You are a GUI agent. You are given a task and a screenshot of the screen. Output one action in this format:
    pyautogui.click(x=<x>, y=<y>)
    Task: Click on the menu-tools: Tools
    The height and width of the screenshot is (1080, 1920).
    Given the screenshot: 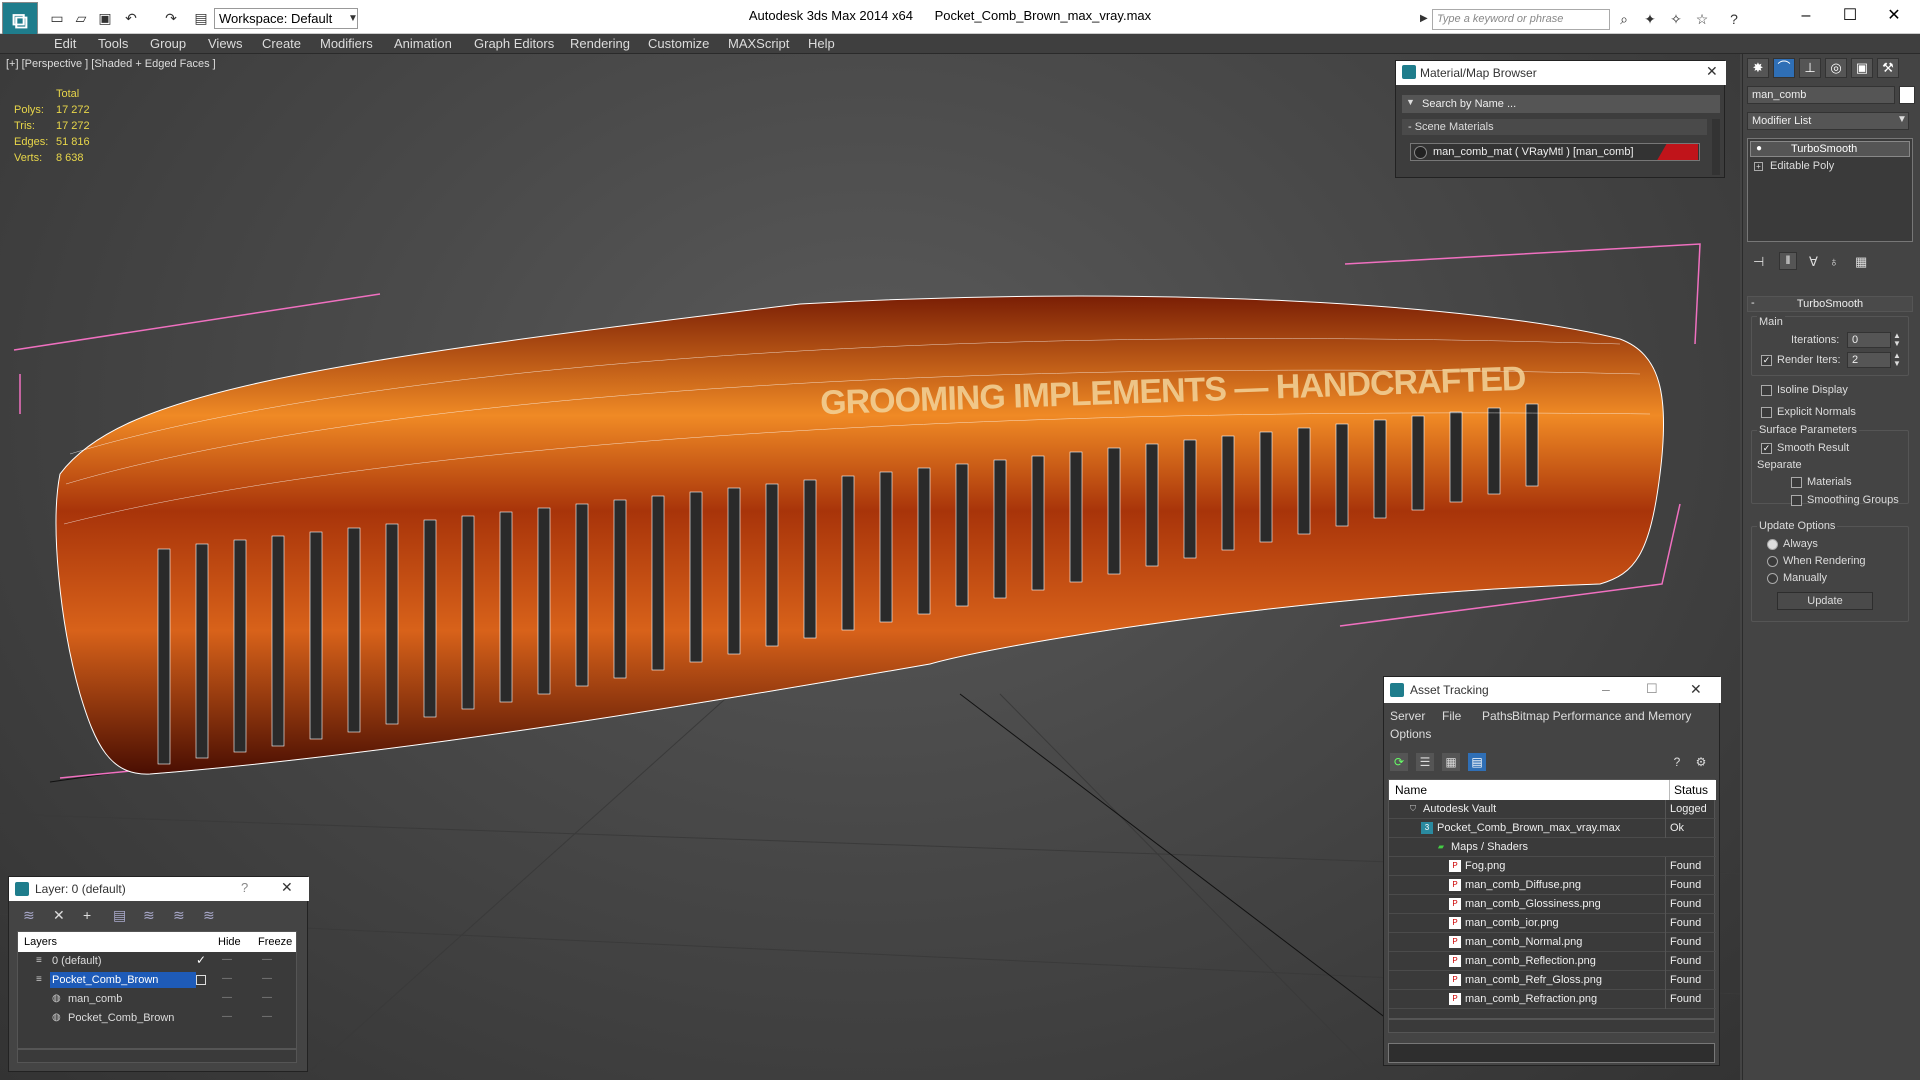 What is the action you would take?
    pyautogui.click(x=113, y=43)
    